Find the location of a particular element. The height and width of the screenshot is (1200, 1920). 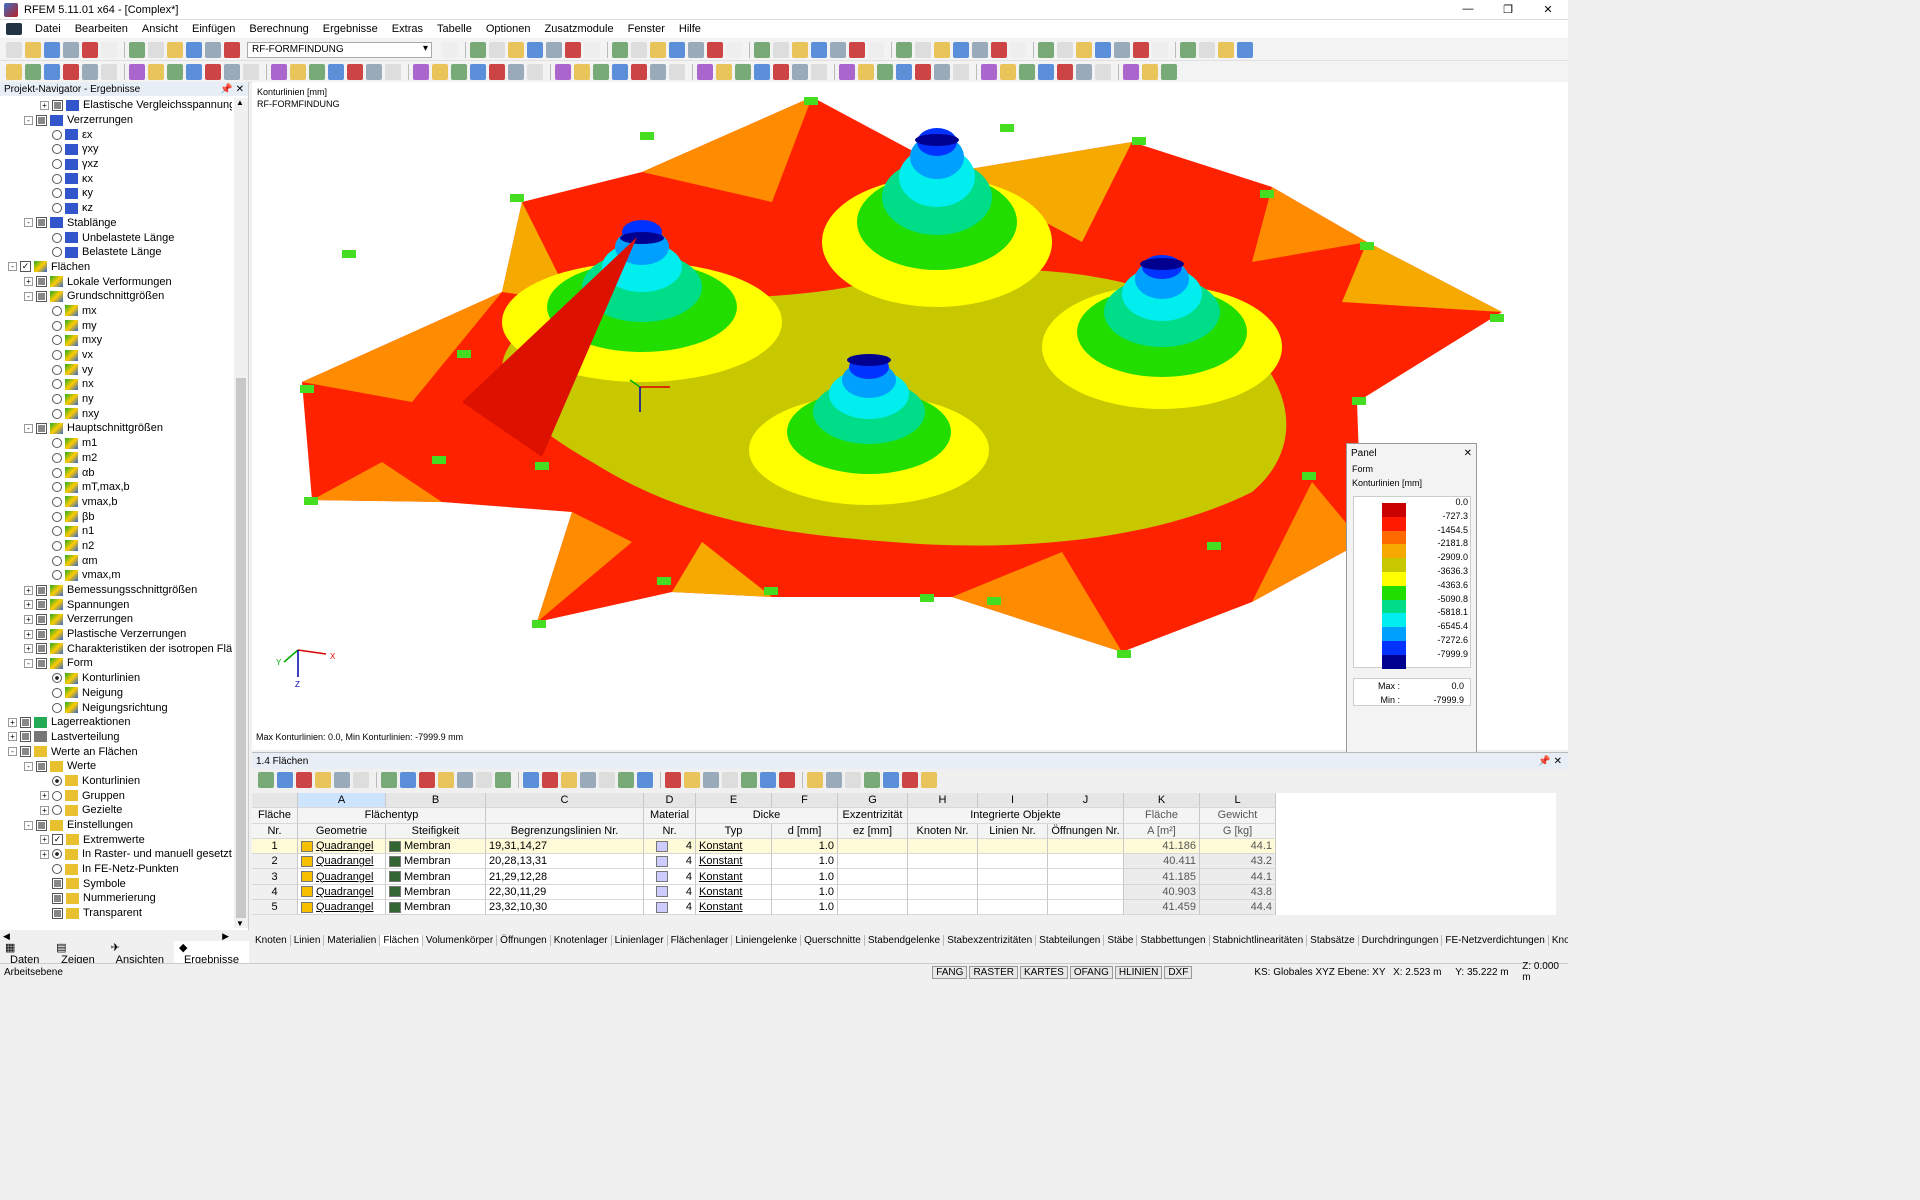

boundary-lines-cell: 23,32,10,30 is located at coordinates (565, 908).